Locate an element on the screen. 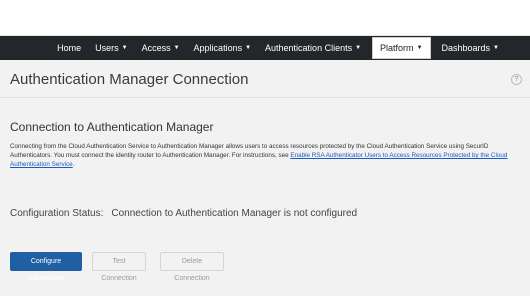 The image size is (530, 296). description-end: . is located at coordinates (73, 164).